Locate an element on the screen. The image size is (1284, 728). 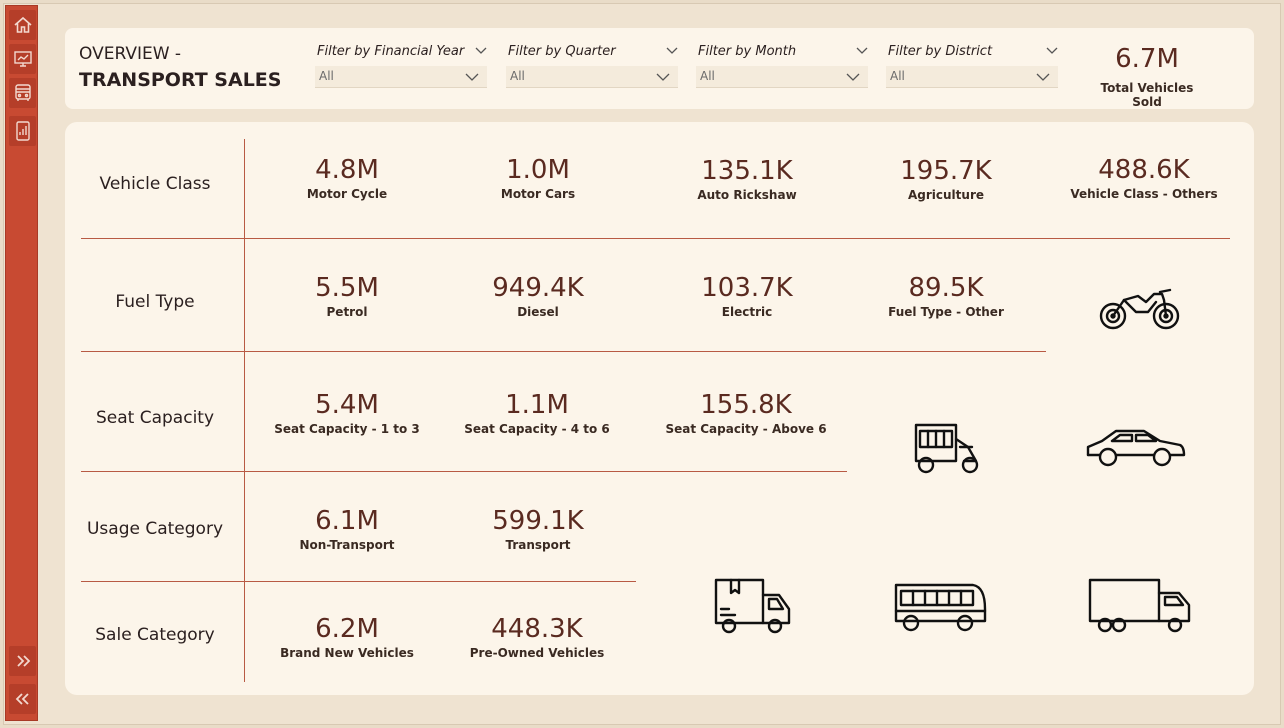
kpi-value: 6.2M is located at coordinates (347, 629).